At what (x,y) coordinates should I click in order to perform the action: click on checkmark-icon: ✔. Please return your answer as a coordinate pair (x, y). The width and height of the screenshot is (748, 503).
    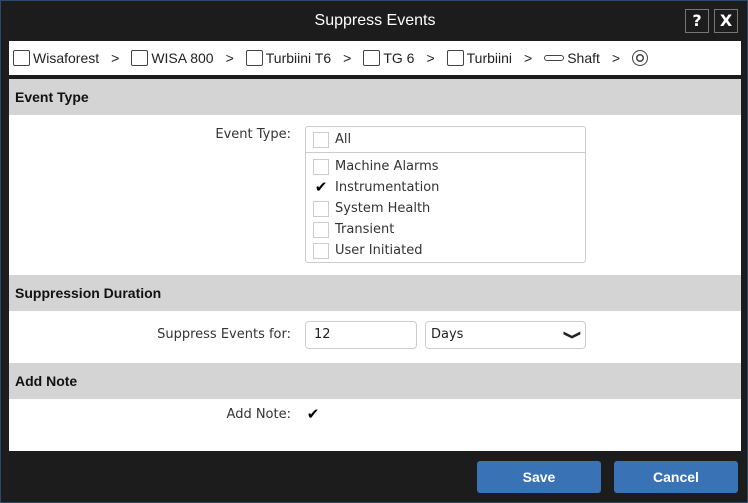
    Looking at the image, I should click on (321, 187).